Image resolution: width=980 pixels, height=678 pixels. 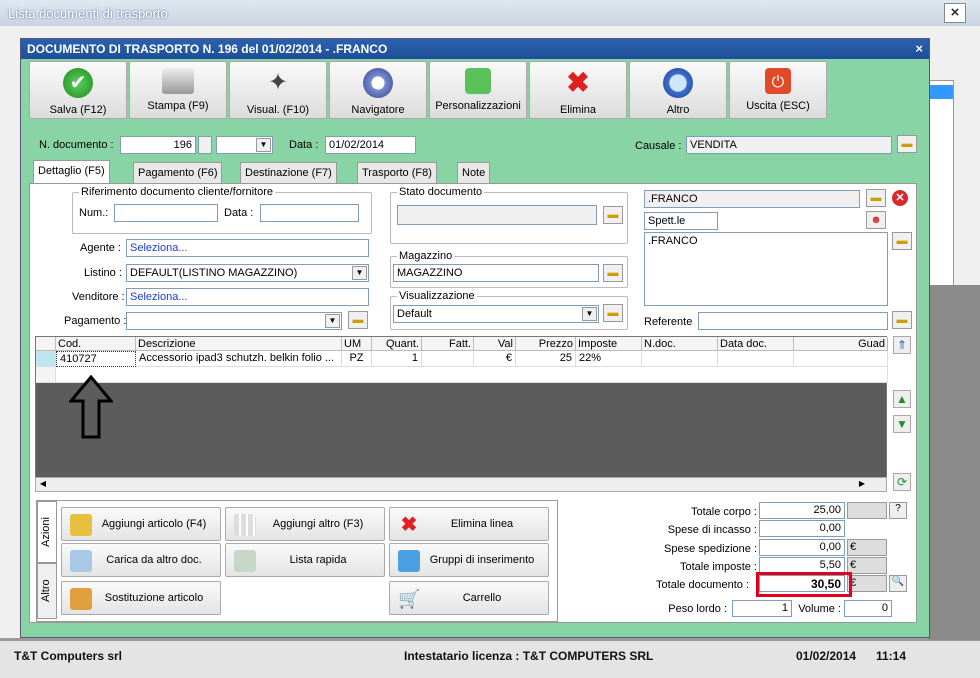 I want to click on column-header-ndoc: N.doc., so click(x=680, y=344).